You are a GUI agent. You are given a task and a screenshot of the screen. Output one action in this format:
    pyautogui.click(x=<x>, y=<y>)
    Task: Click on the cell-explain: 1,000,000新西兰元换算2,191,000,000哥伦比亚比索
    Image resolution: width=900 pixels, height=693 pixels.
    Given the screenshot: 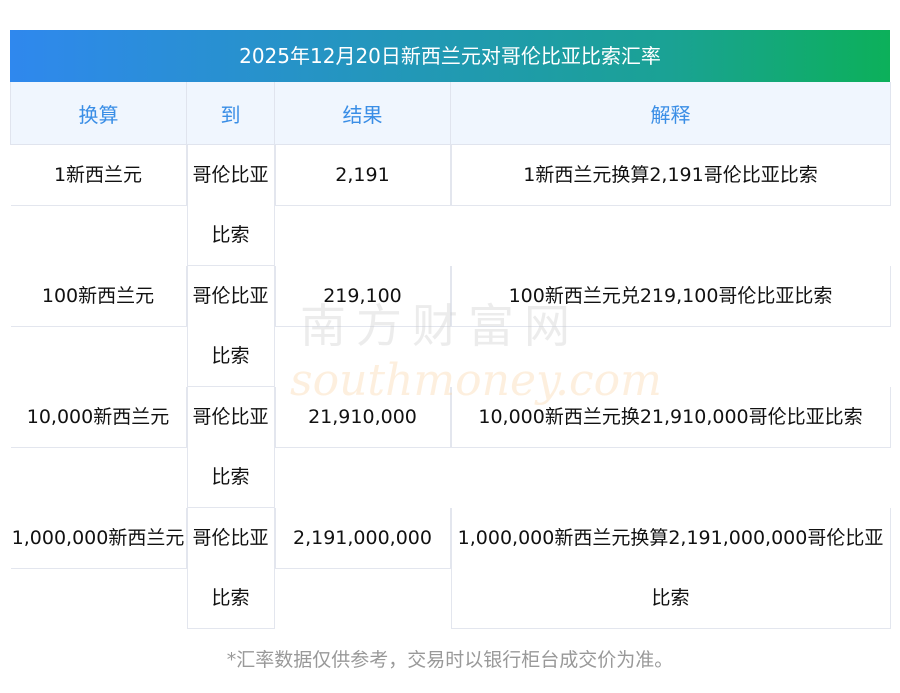 What is the action you would take?
    pyautogui.click(x=670, y=568)
    